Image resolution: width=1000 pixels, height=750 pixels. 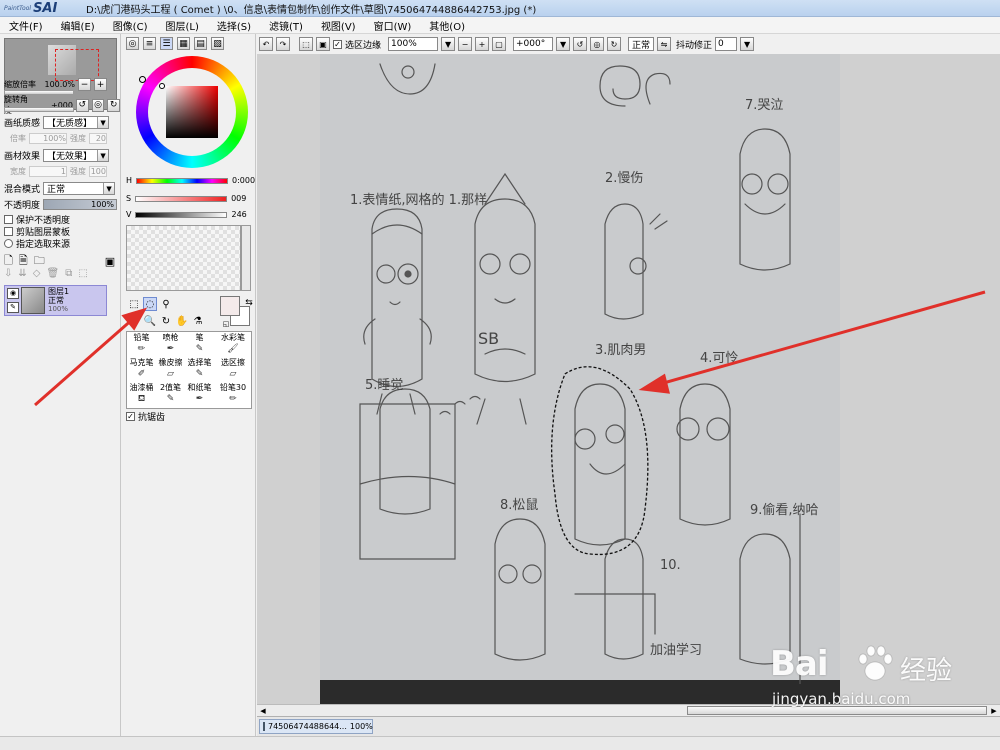 What do you see at coordinates (266, 44) in the screenshot?
I see `undo-icon: ↶` at bounding box center [266, 44].